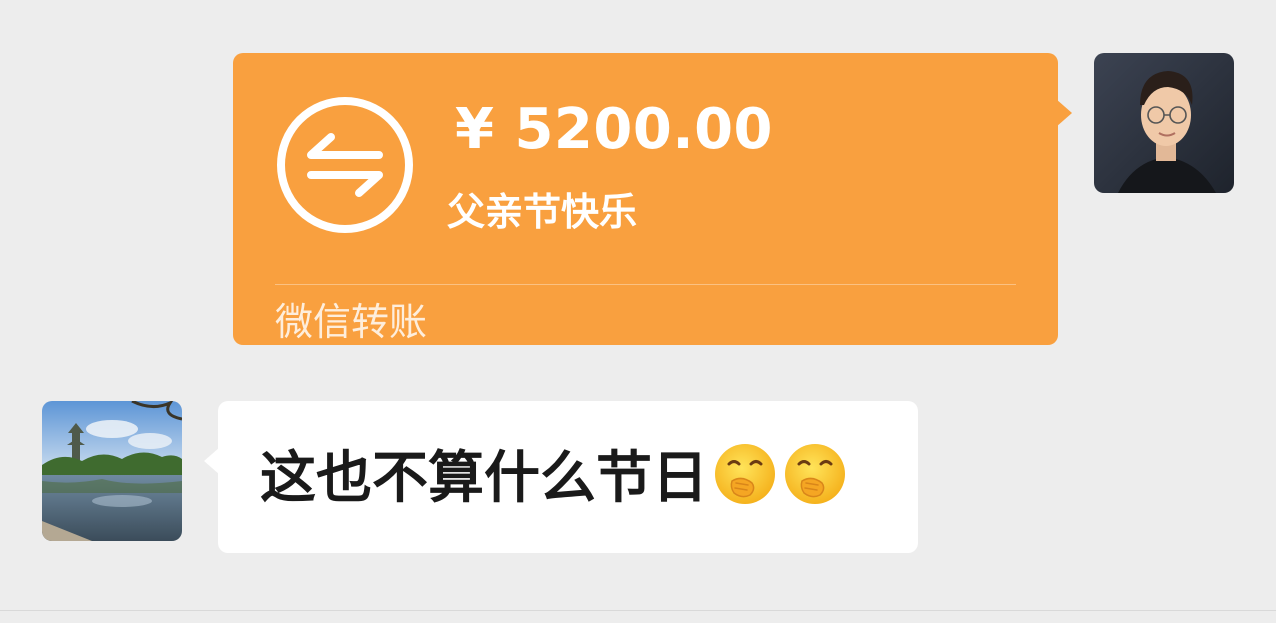 The width and height of the screenshot is (1276, 623). I want to click on transfer-note: 父亲节快乐, so click(542, 212).